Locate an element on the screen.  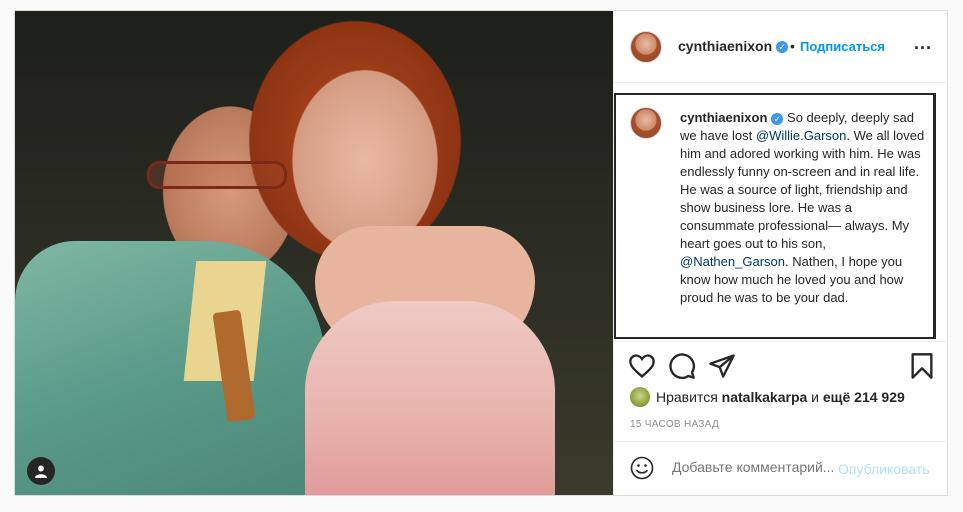
liker-username: natalkakarpa is located at coordinates (765, 397).